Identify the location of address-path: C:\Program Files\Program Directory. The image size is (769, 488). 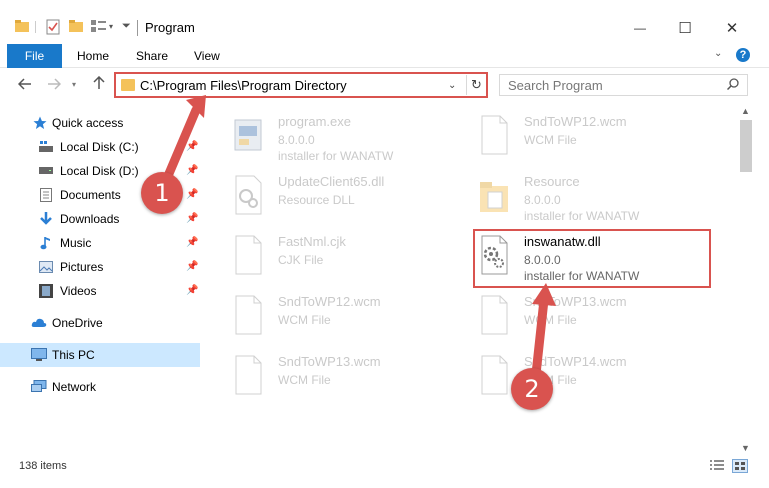
(243, 85).